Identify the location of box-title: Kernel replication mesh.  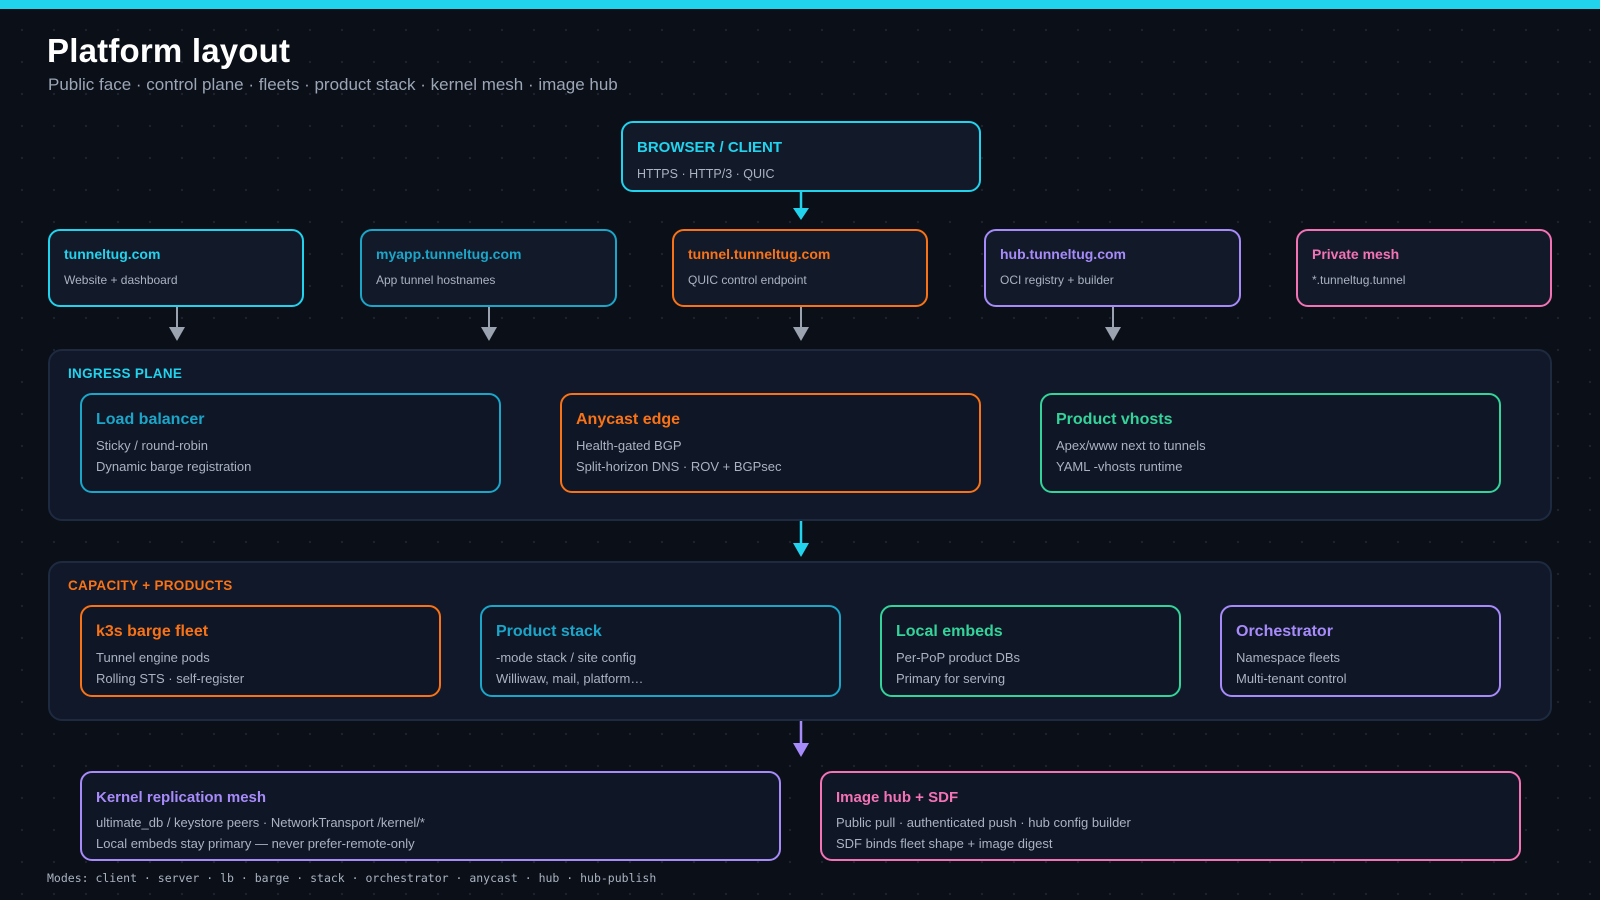
(181, 797).